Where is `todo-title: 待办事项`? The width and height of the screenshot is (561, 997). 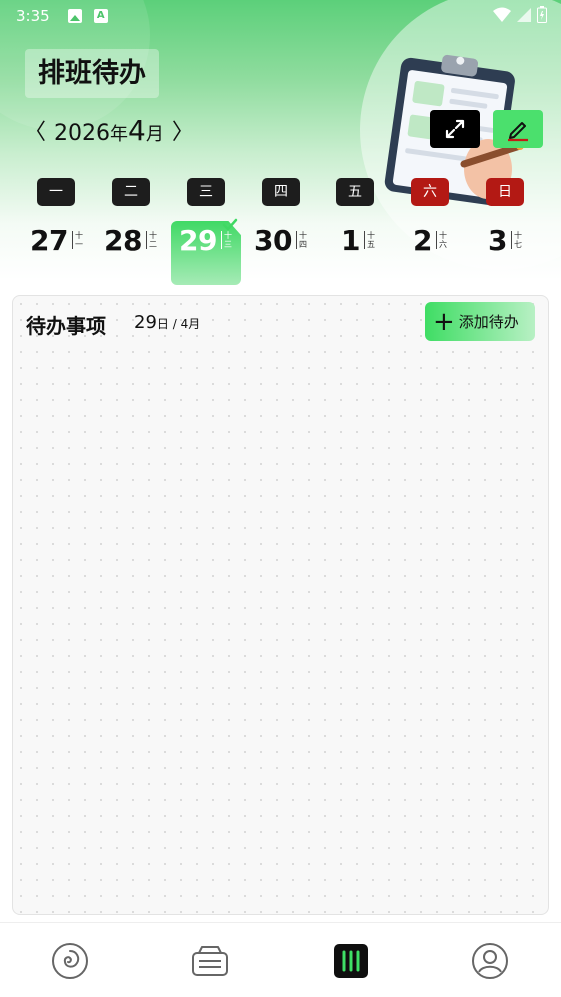
todo-title: 待办事项 is located at coordinates (66, 326).